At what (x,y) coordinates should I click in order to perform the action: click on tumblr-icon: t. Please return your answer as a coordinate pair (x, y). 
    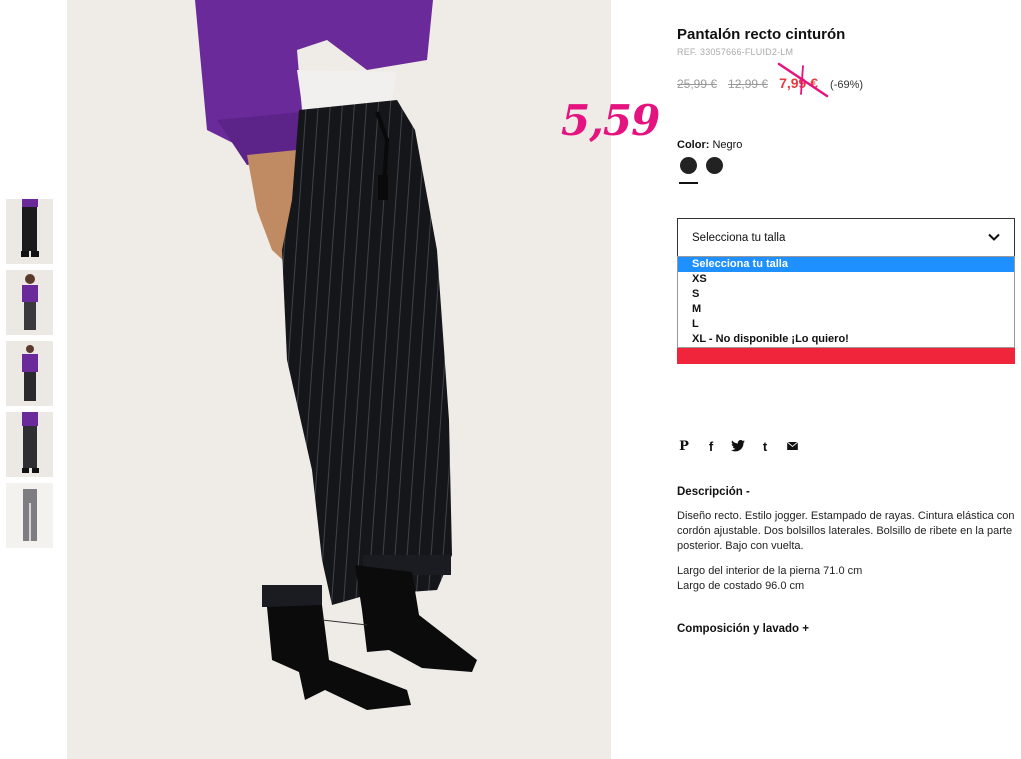
    Looking at the image, I should click on (765, 446).